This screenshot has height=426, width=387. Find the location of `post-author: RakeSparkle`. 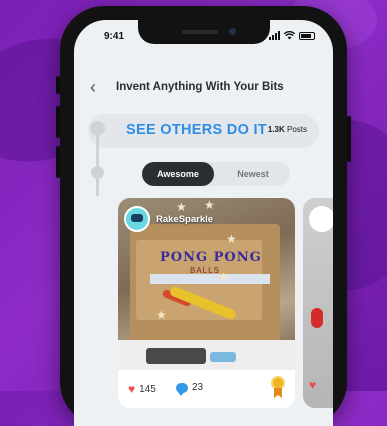

post-author: RakeSparkle is located at coordinates (168, 219).